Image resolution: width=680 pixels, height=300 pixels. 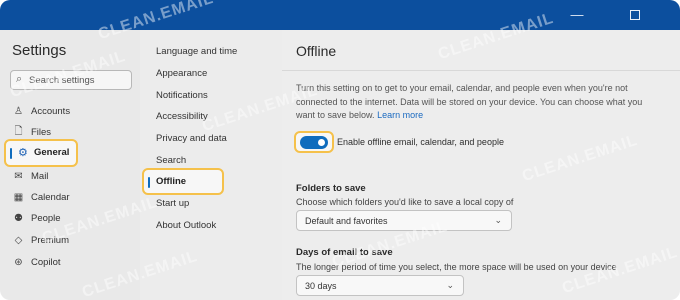 What do you see at coordinates (316, 51) in the screenshot?
I see `page-title: Offline` at bounding box center [316, 51].